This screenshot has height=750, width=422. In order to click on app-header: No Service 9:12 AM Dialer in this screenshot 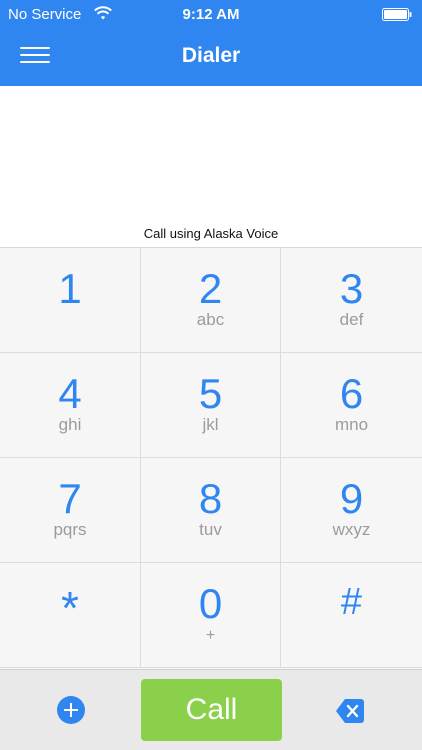, I will do `click(211, 43)`.